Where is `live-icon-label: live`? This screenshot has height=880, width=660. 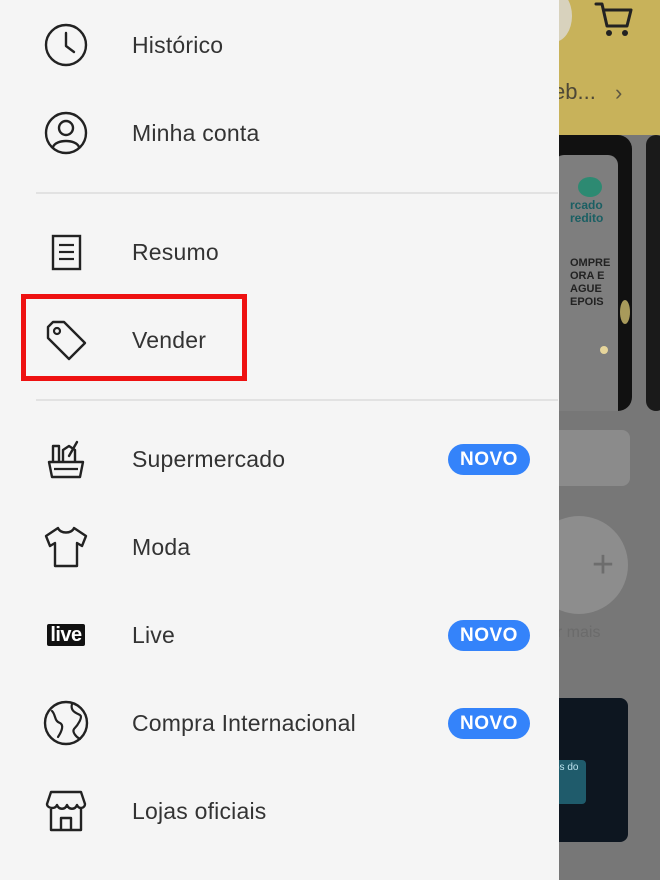
live-icon-label: live is located at coordinates (66, 635).